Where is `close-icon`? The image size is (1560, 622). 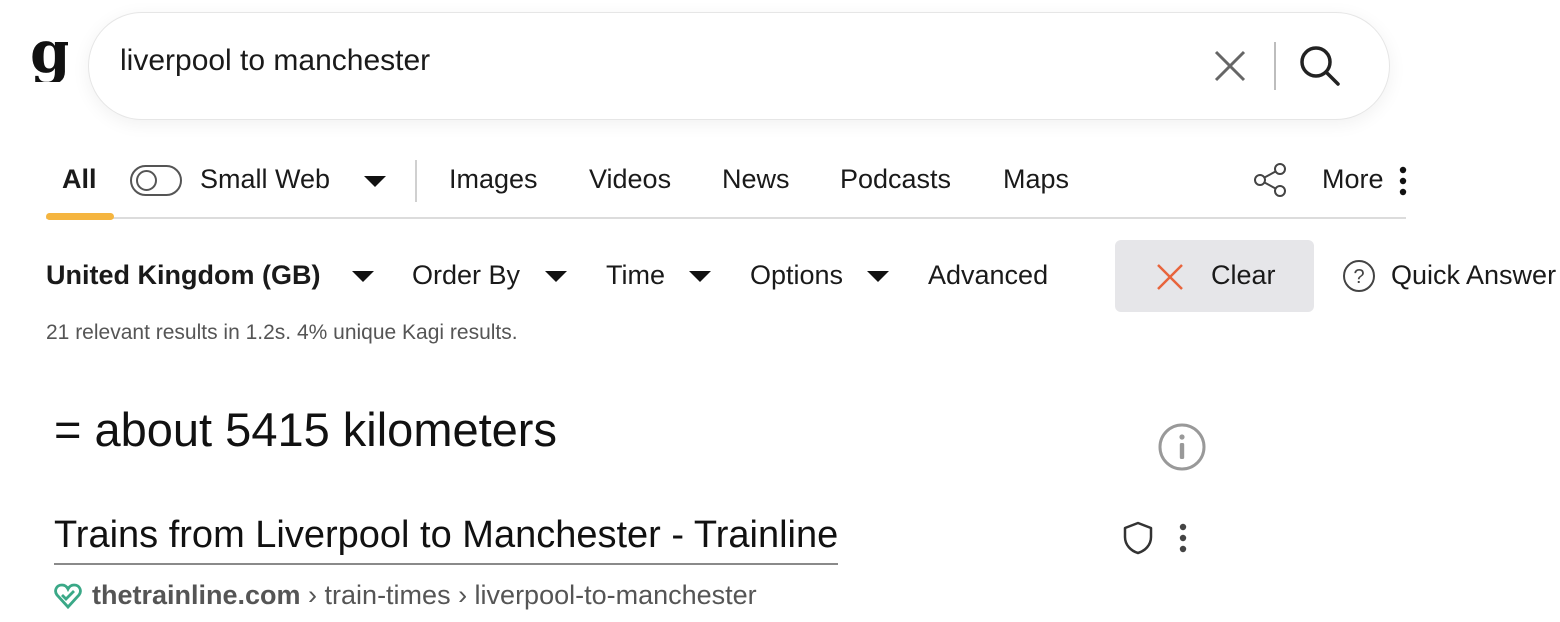
close-icon is located at coordinates (1170, 277).